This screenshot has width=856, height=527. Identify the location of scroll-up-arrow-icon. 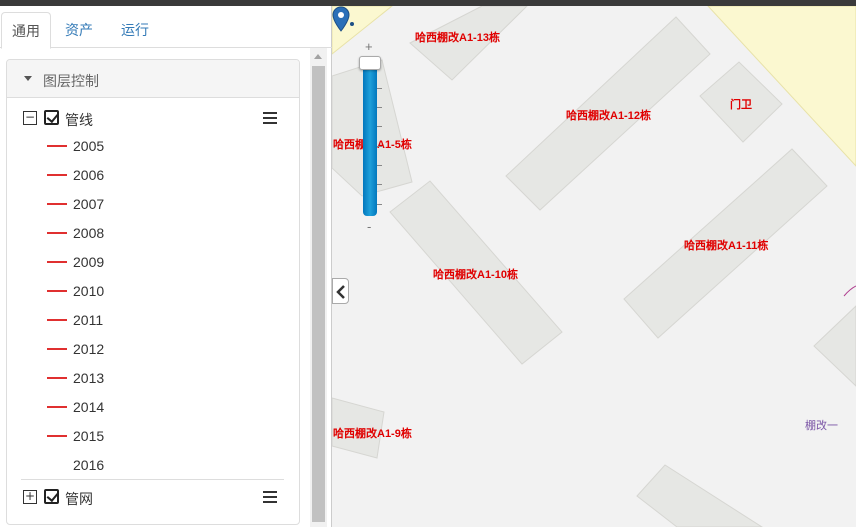
(318, 56).